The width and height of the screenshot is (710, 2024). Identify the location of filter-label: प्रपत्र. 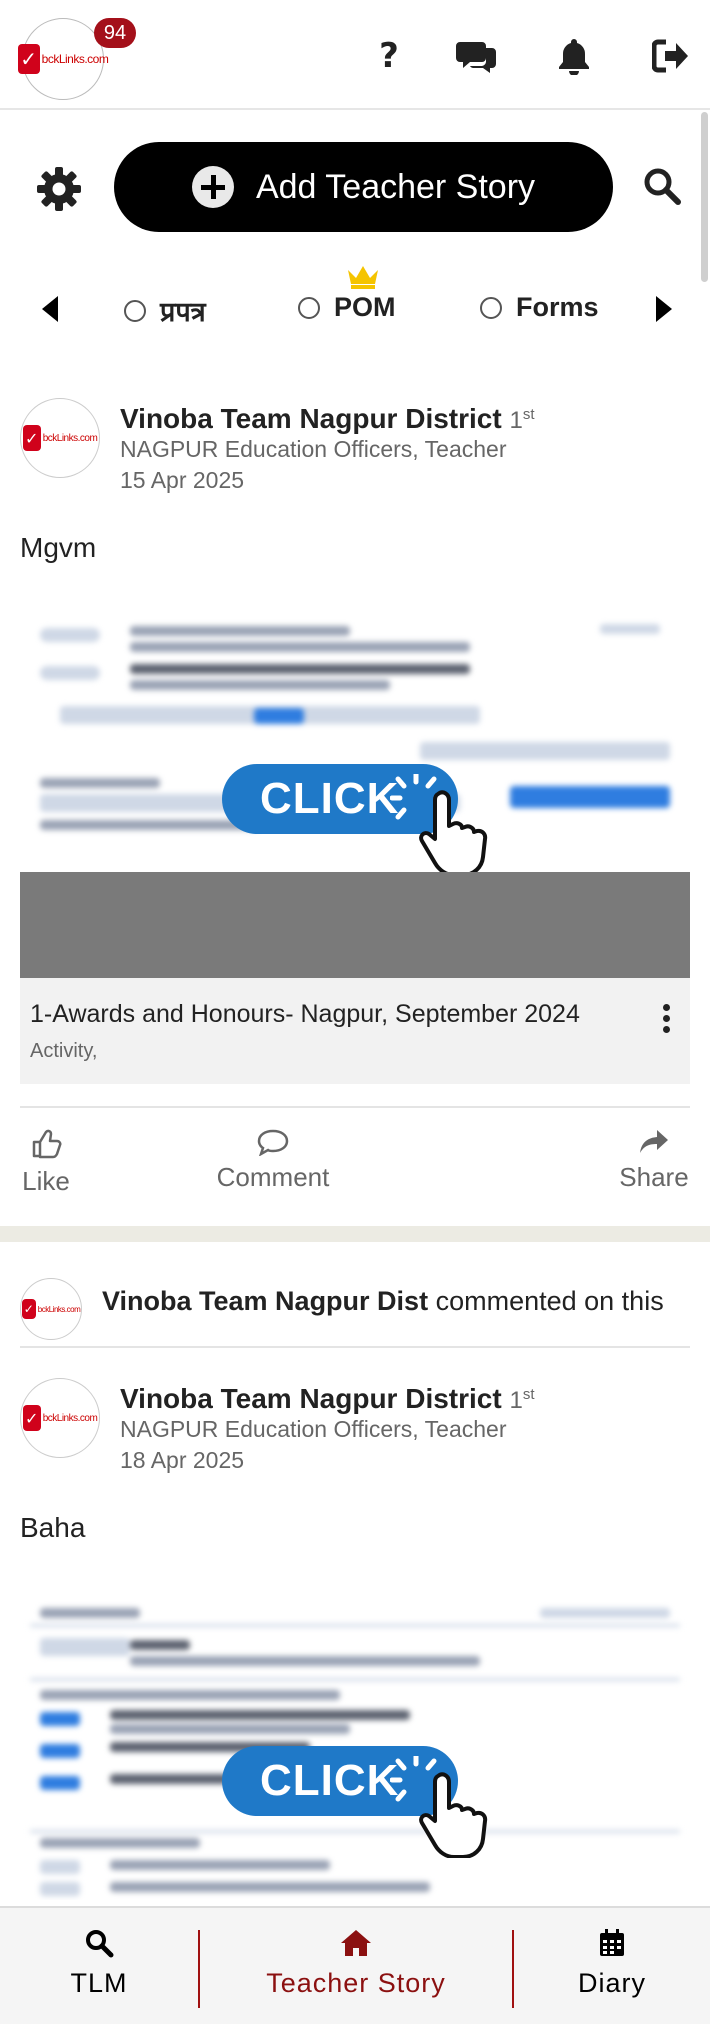
(183, 312).